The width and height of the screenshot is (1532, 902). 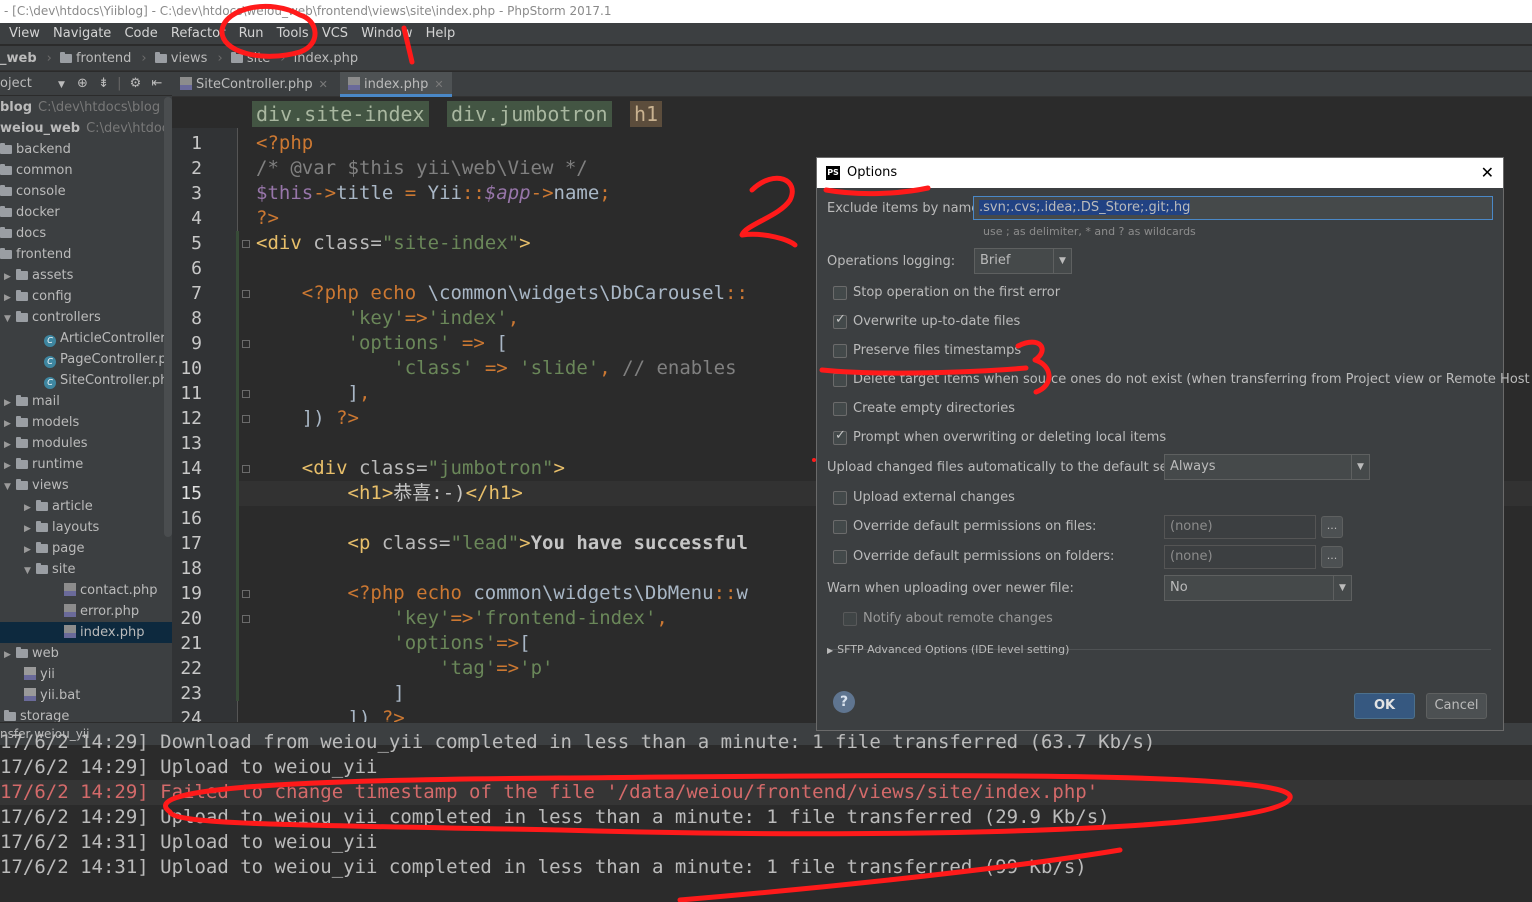 What do you see at coordinates (850, 619) in the screenshot?
I see `notify-remote-checkbox` at bounding box center [850, 619].